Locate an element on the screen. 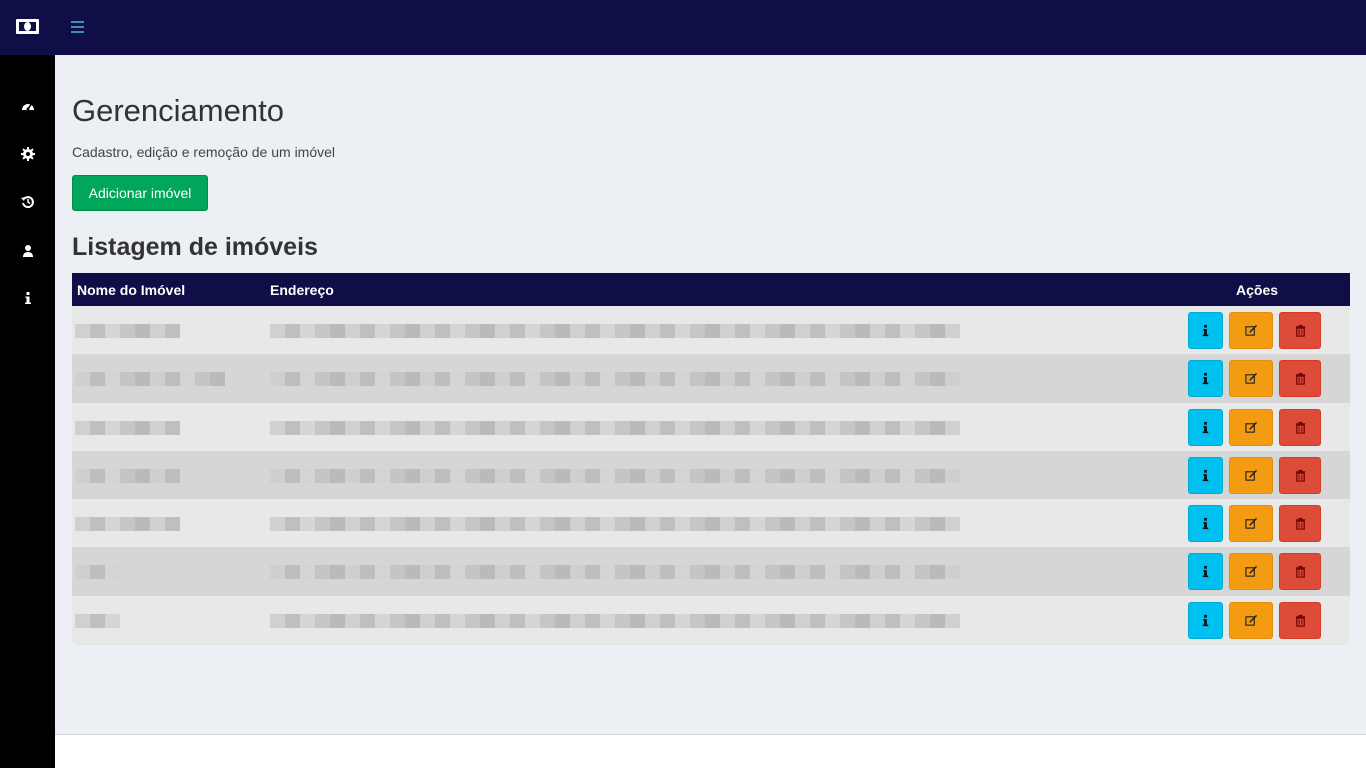 The image size is (1366, 768). money-bill-icon is located at coordinates (27, 26).